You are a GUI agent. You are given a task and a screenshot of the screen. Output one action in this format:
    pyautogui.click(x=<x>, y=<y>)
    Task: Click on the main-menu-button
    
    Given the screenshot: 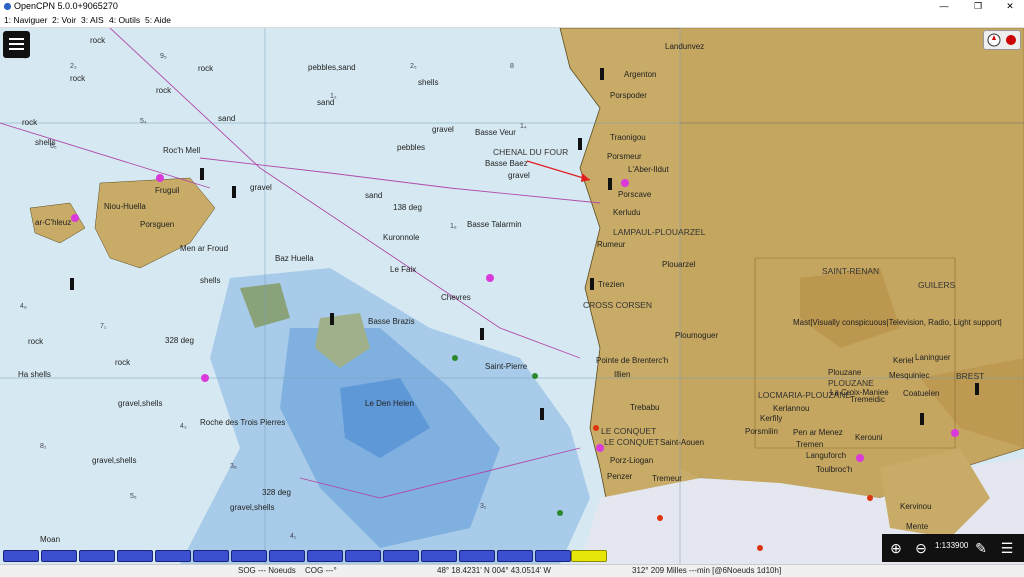 What is the action you would take?
    pyautogui.click(x=16, y=44)
    